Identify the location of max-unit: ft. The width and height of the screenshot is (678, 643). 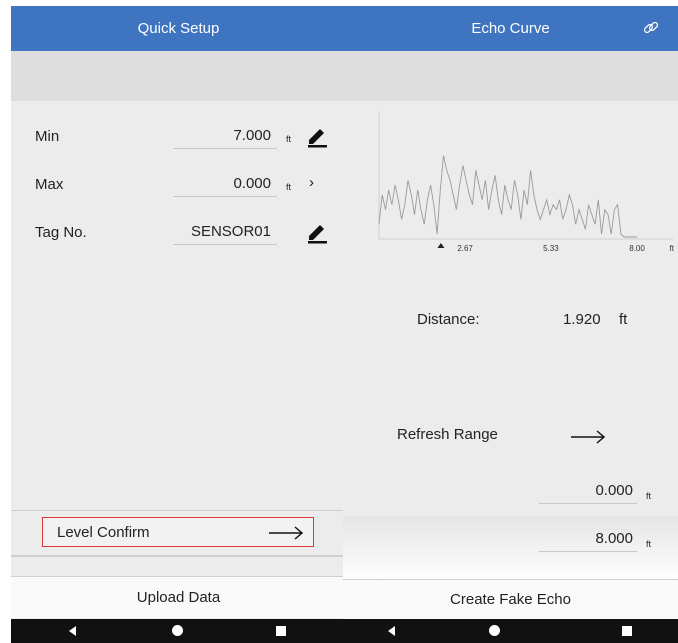
(289, 187).